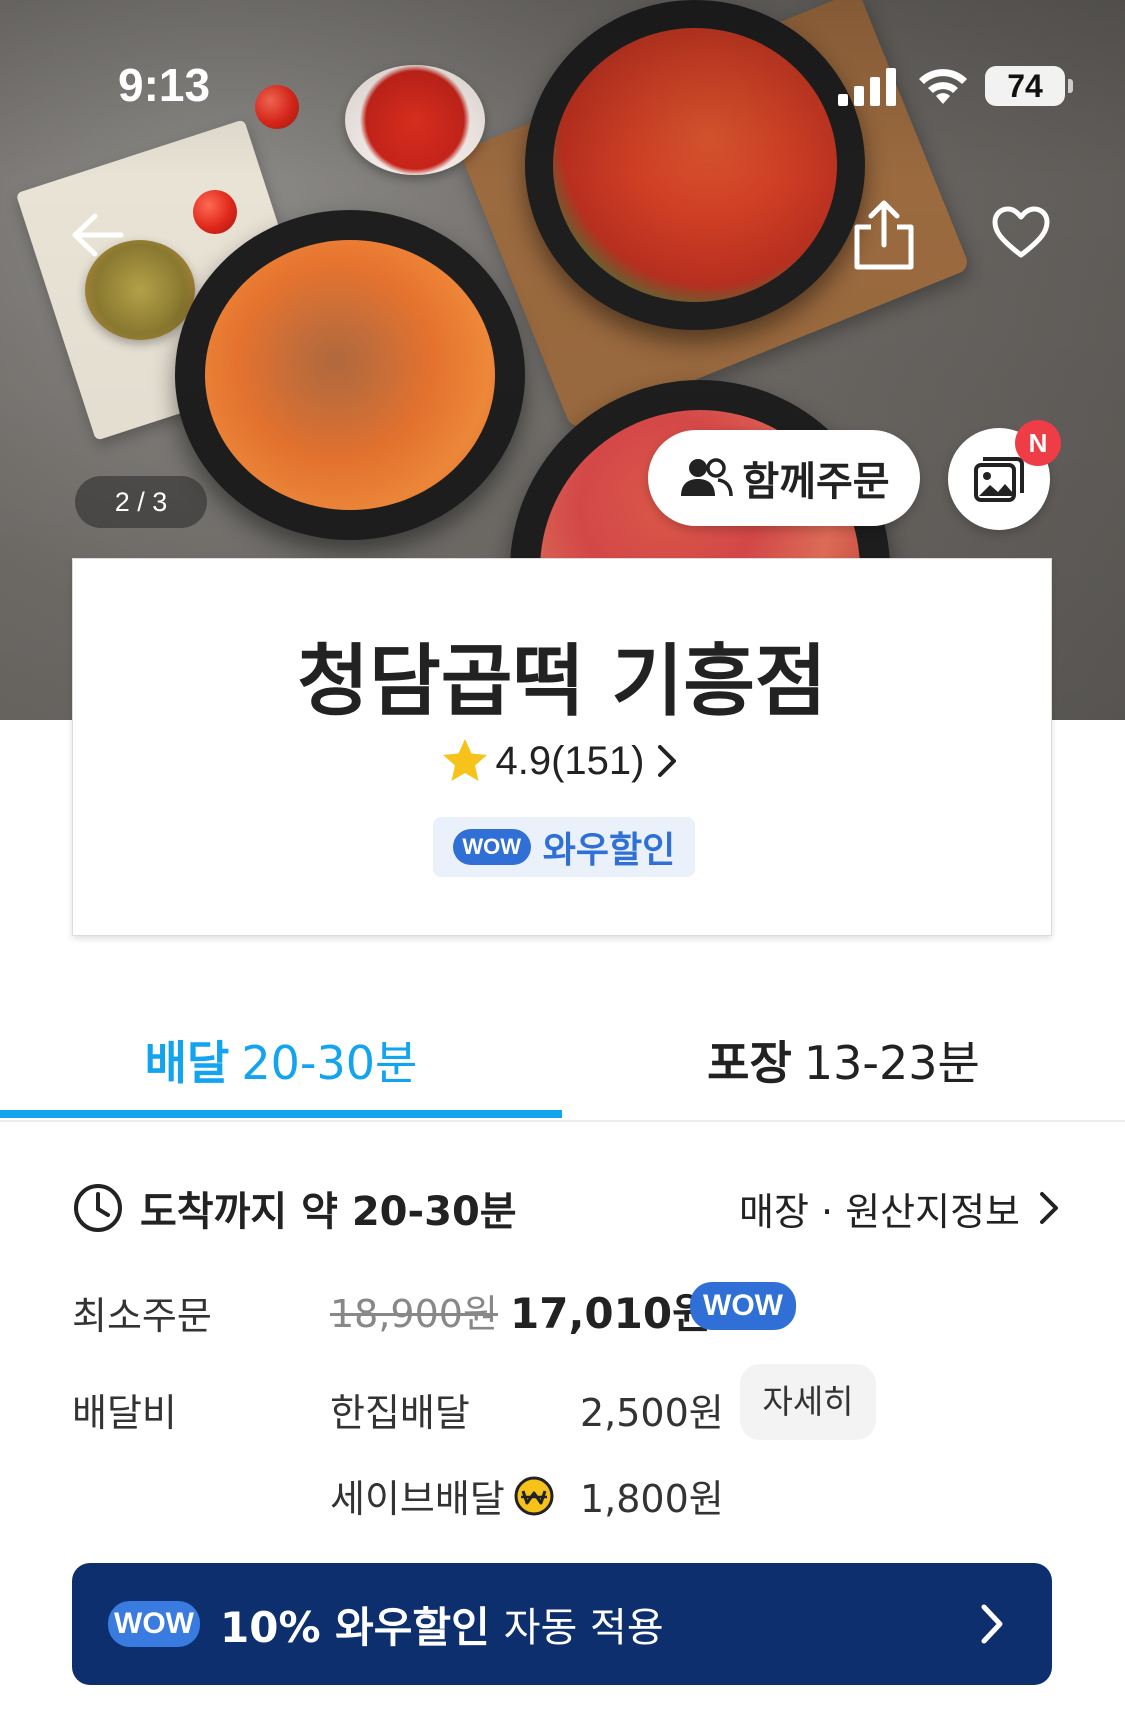 Image resolution: width=1125 pixels, height=1716 pixels. I want to click on wow-discount-chip: WOW 와우할인, so click(564, 847).